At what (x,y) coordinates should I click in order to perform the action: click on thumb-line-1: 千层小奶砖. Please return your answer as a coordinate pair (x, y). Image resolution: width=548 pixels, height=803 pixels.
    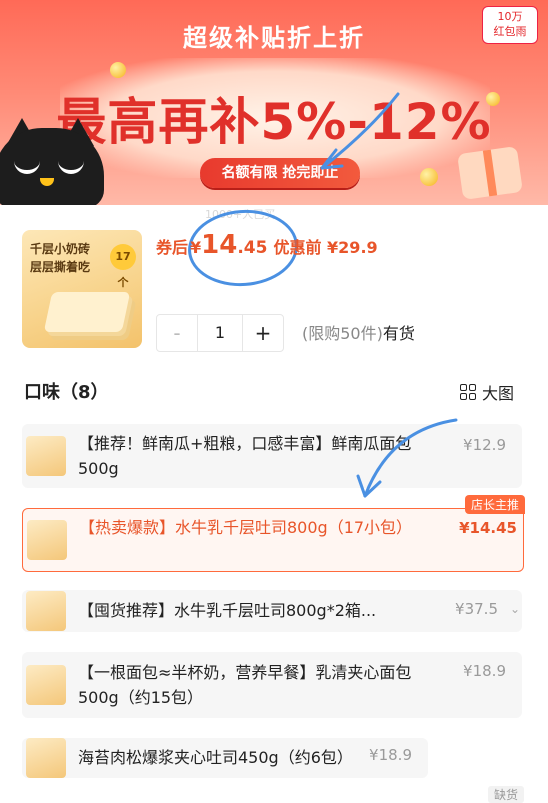
    Looking at the image, I should click on (60, 249).